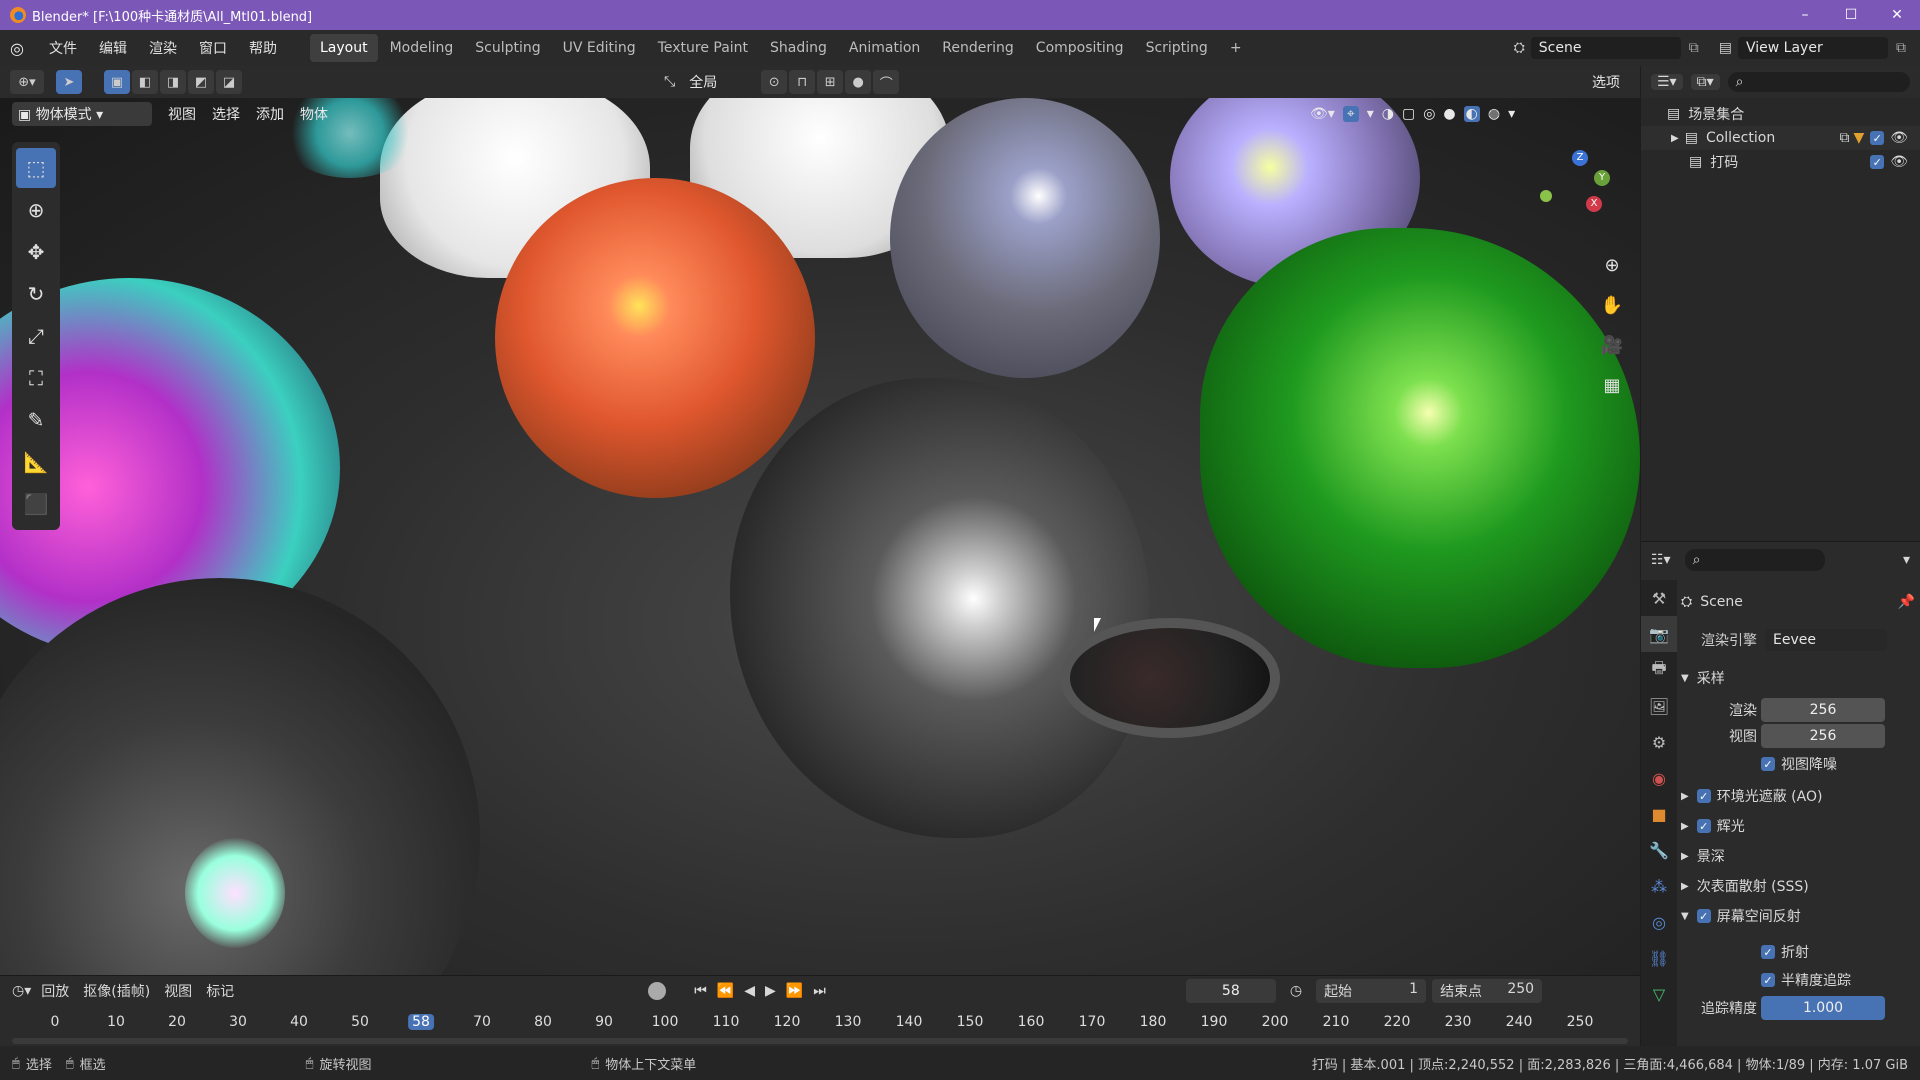  I want to click on viewport-menu-view: 视图, so click(182, 114).